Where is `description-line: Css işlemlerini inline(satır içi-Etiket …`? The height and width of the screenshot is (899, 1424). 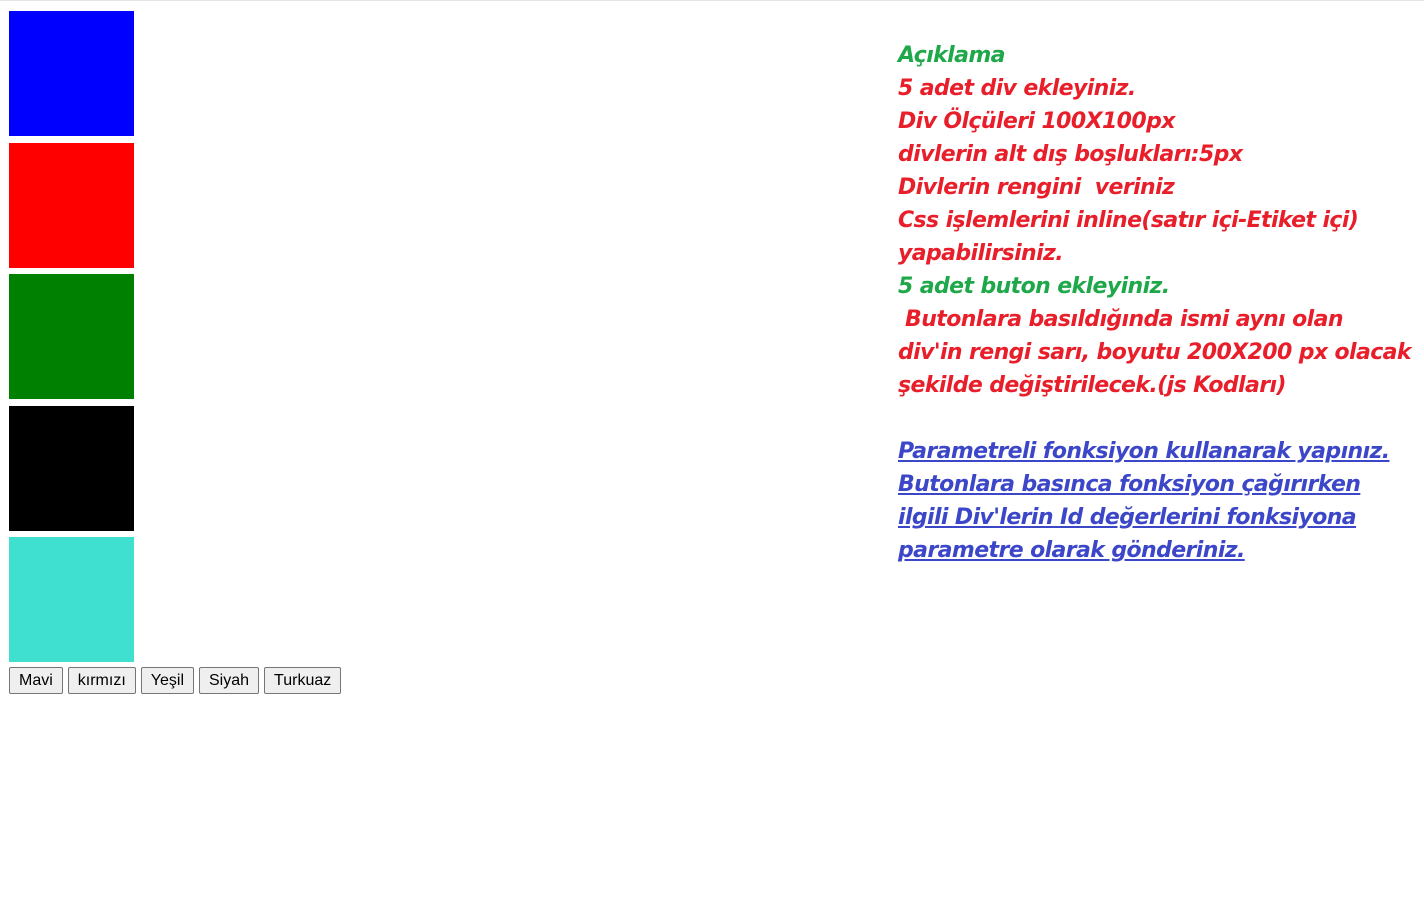
description-line: Css işlemlerini inline(satır içi-Etiket … is located at coordinates (1128, 220).